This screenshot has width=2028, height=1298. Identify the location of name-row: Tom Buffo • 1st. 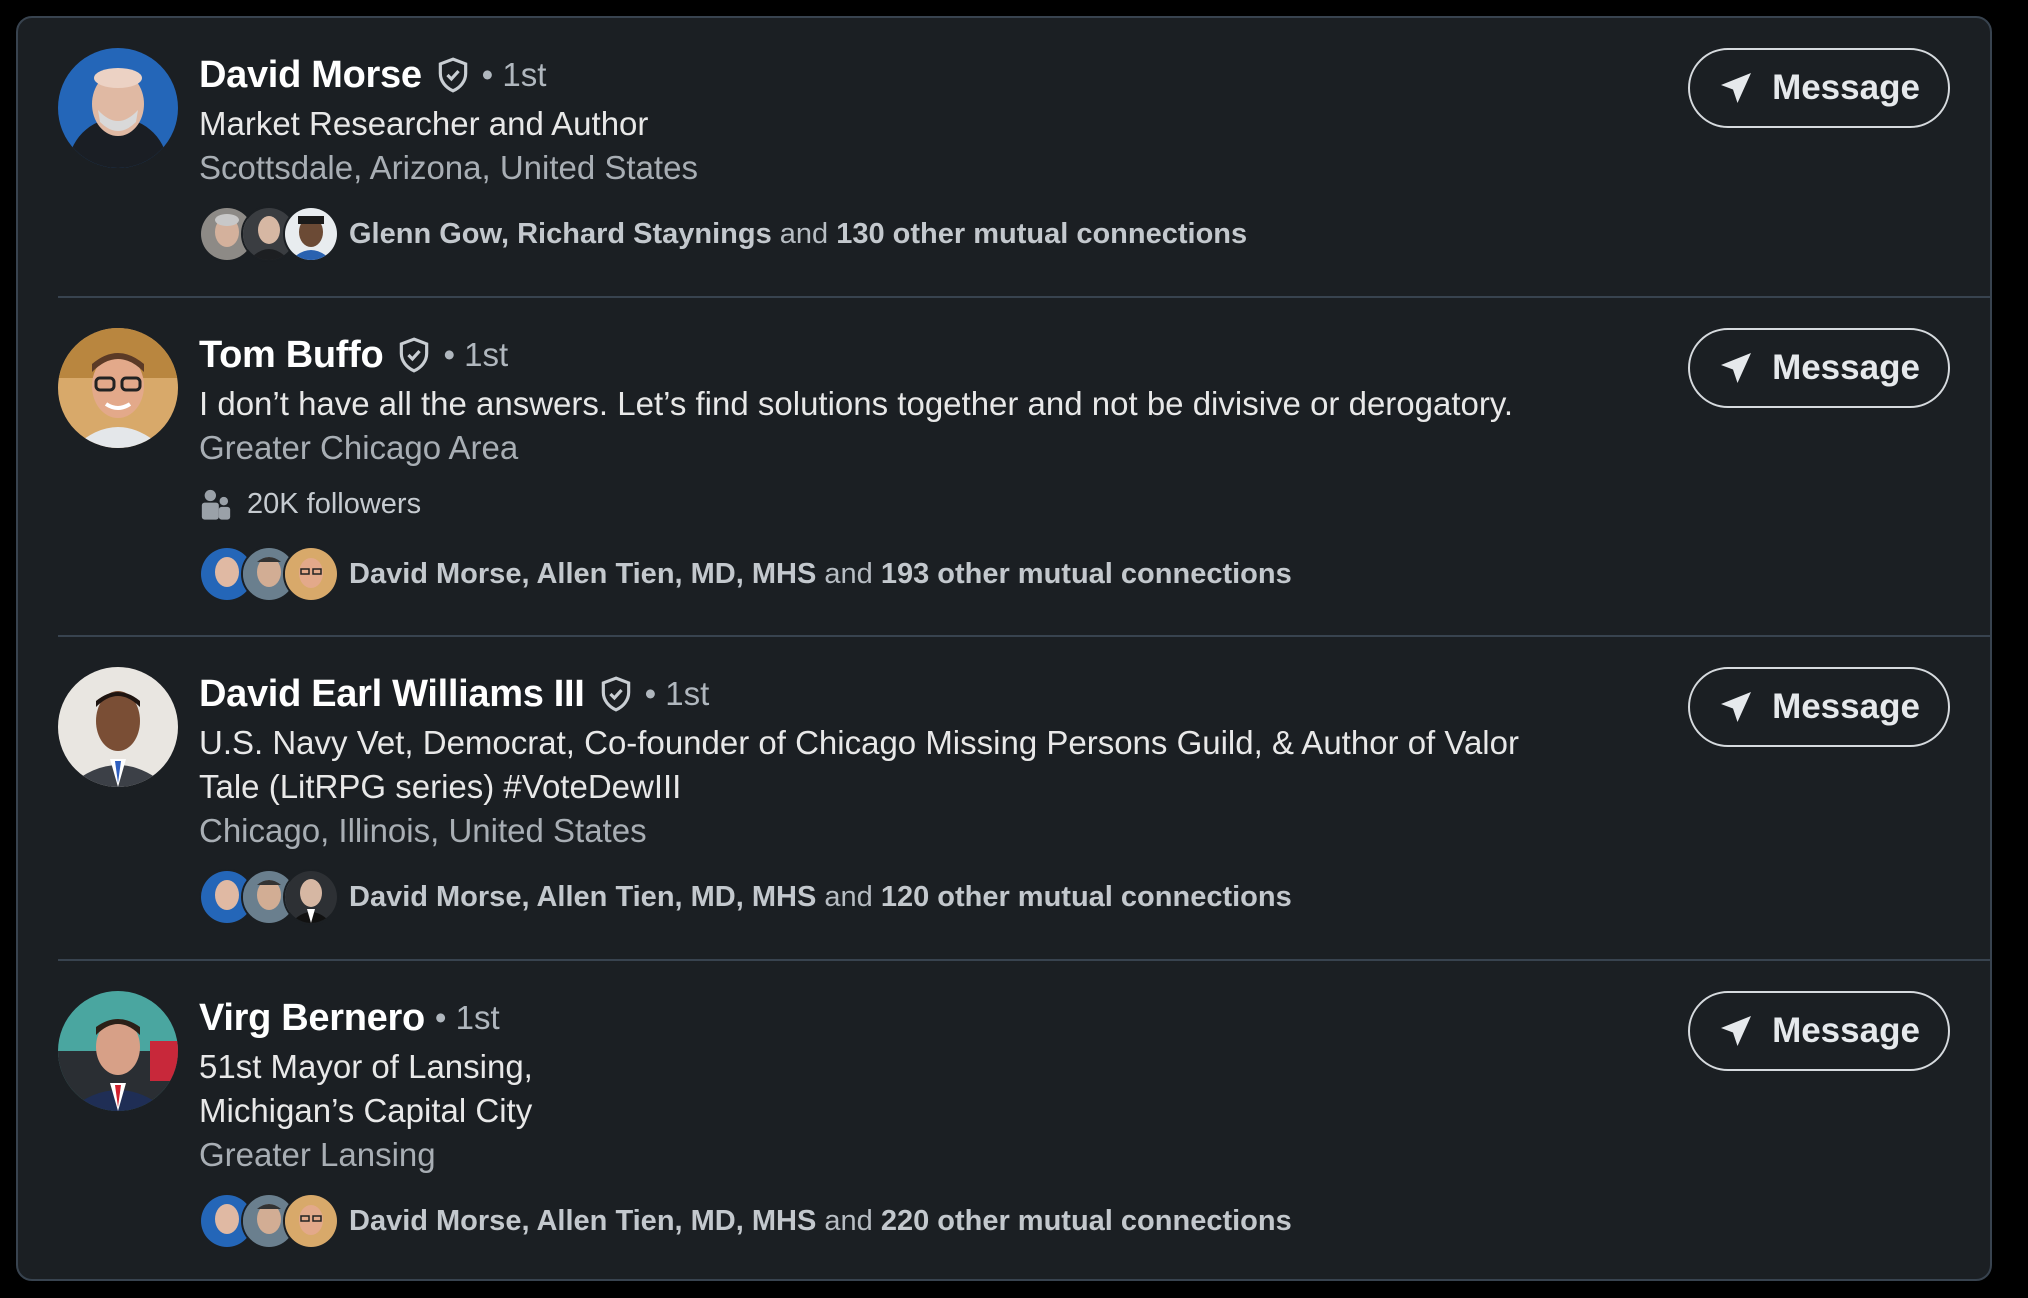
(944, 355).